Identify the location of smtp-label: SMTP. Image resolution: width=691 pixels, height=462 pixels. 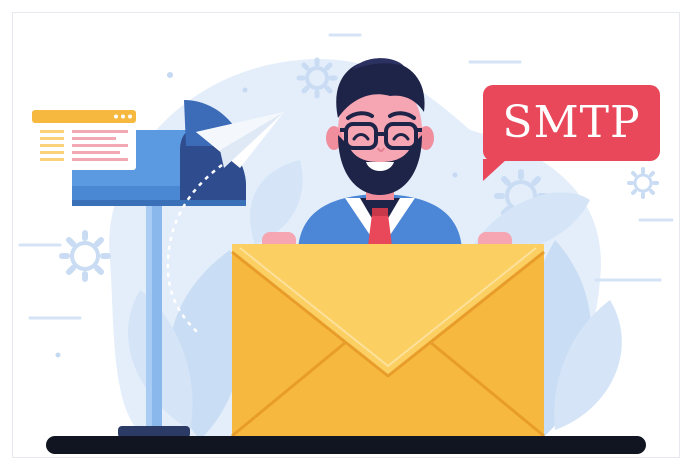
(571, 122).